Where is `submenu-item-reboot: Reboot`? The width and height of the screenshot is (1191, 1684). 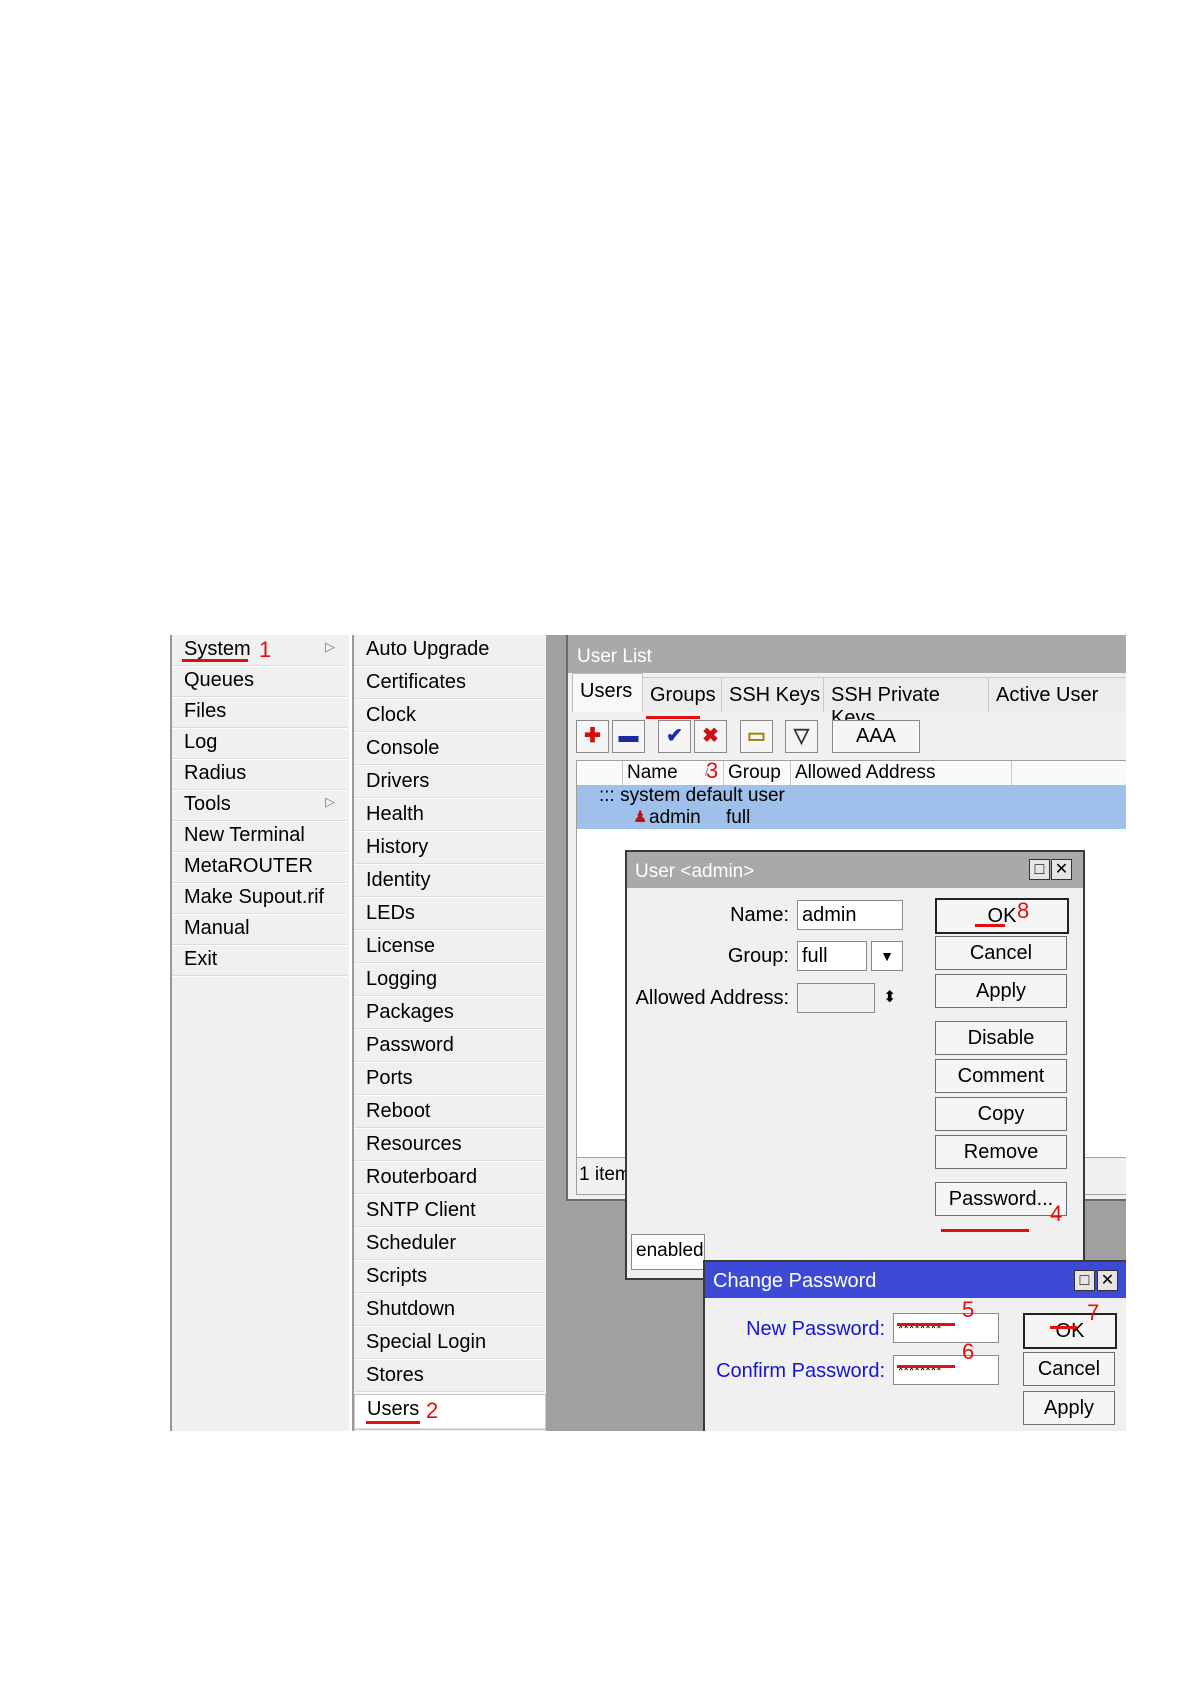 submenu-item-reboot: Reboot is located at coordinates (449, 1113).